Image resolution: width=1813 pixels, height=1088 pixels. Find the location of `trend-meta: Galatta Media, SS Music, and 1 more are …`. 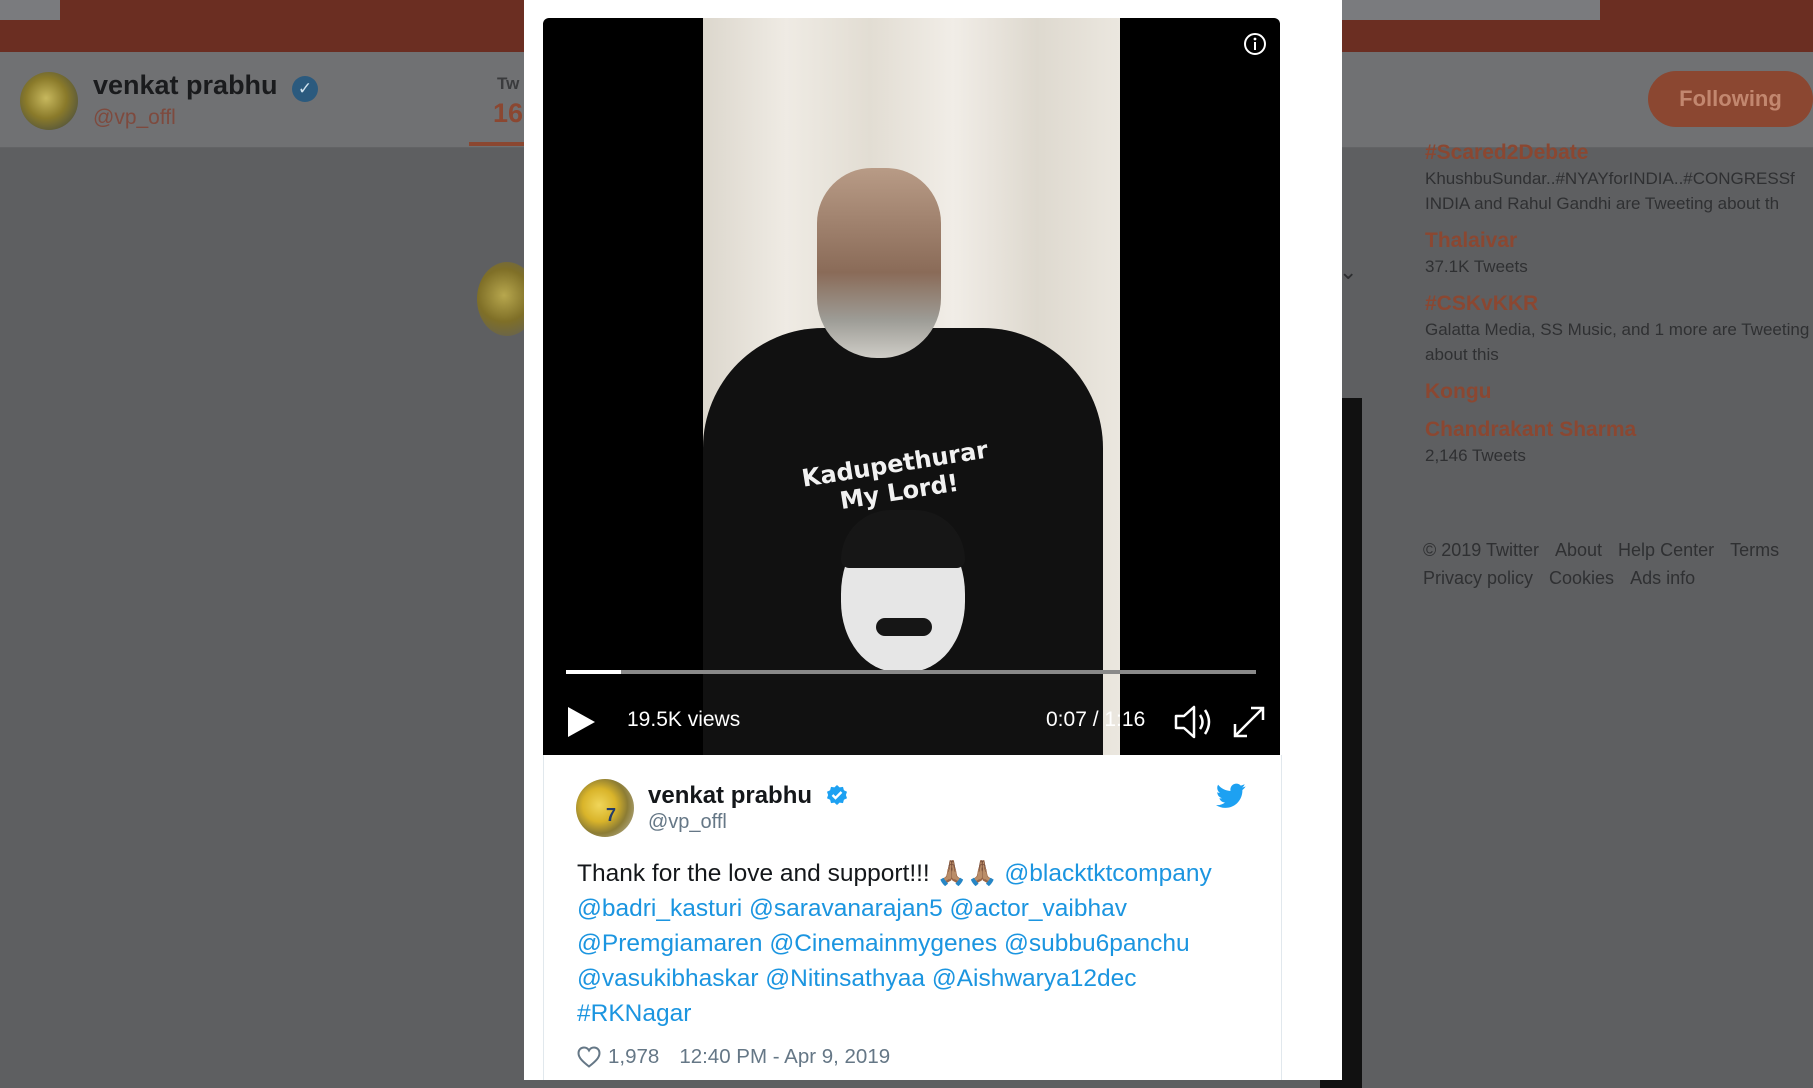

trend-meta: Galatta Media, SS Music, and 1 more are … is located at coordinates (1617, 342).